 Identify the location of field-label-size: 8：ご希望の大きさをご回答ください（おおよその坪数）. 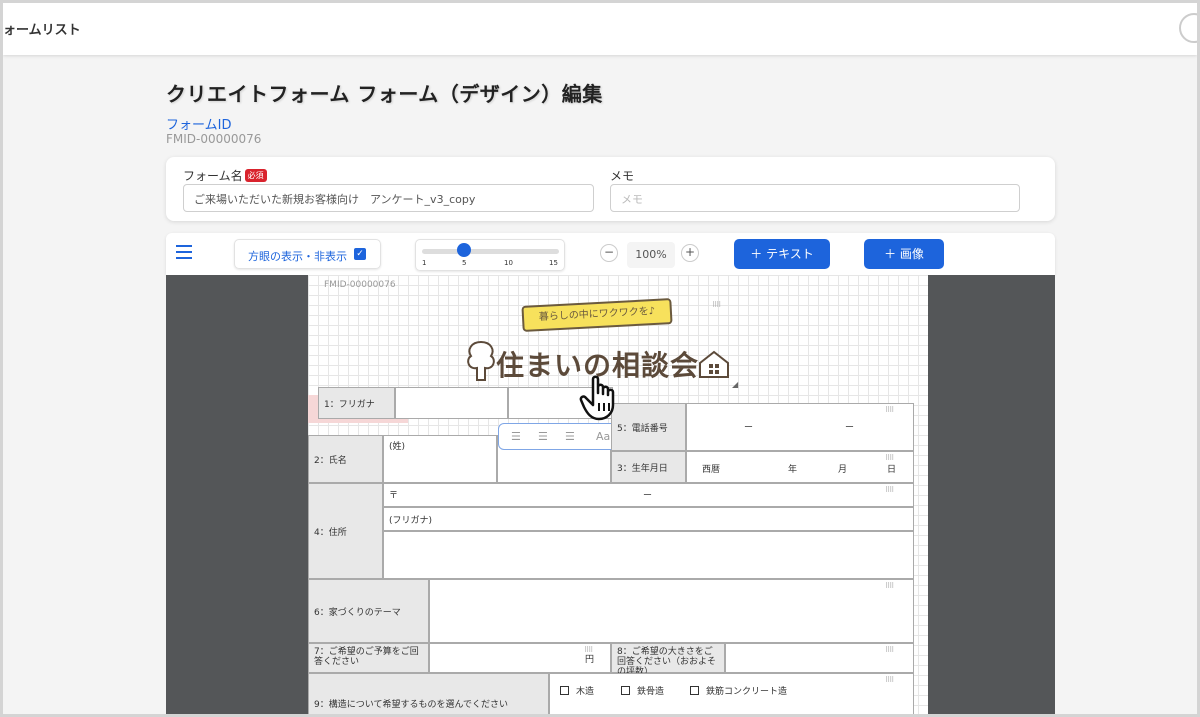
(668, 660).